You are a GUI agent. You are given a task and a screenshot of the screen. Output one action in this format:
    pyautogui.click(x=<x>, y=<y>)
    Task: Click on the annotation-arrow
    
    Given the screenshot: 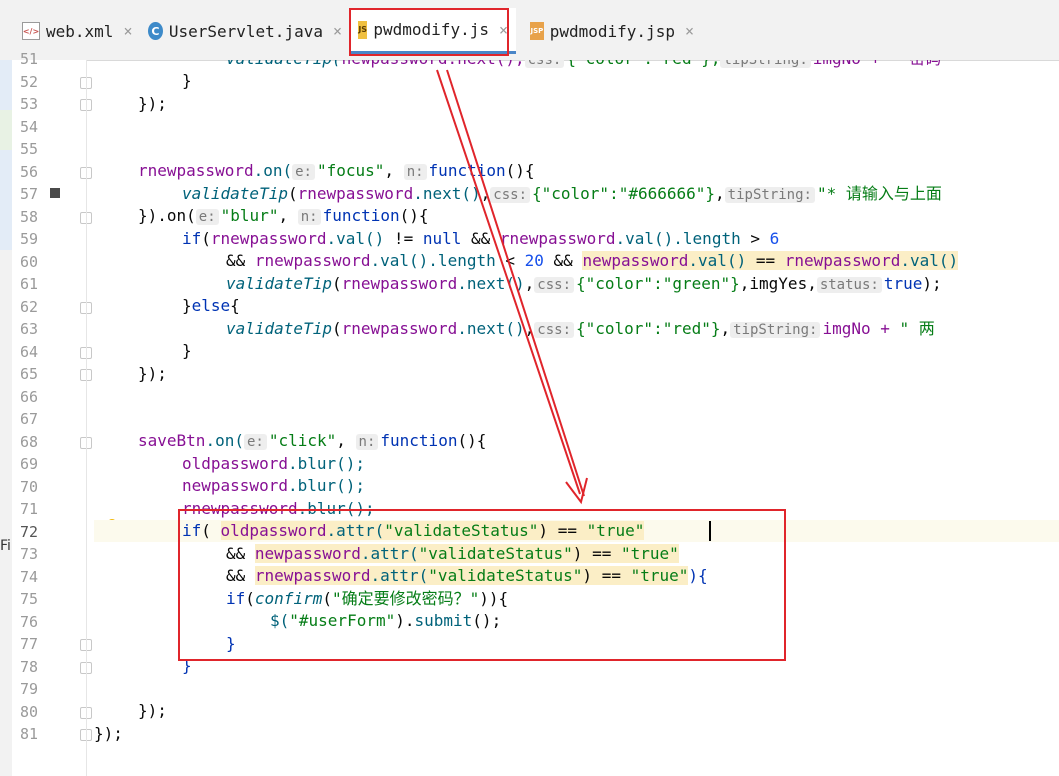 What is the action you would take?
    pyautogui.click(x=512, y=287)
    